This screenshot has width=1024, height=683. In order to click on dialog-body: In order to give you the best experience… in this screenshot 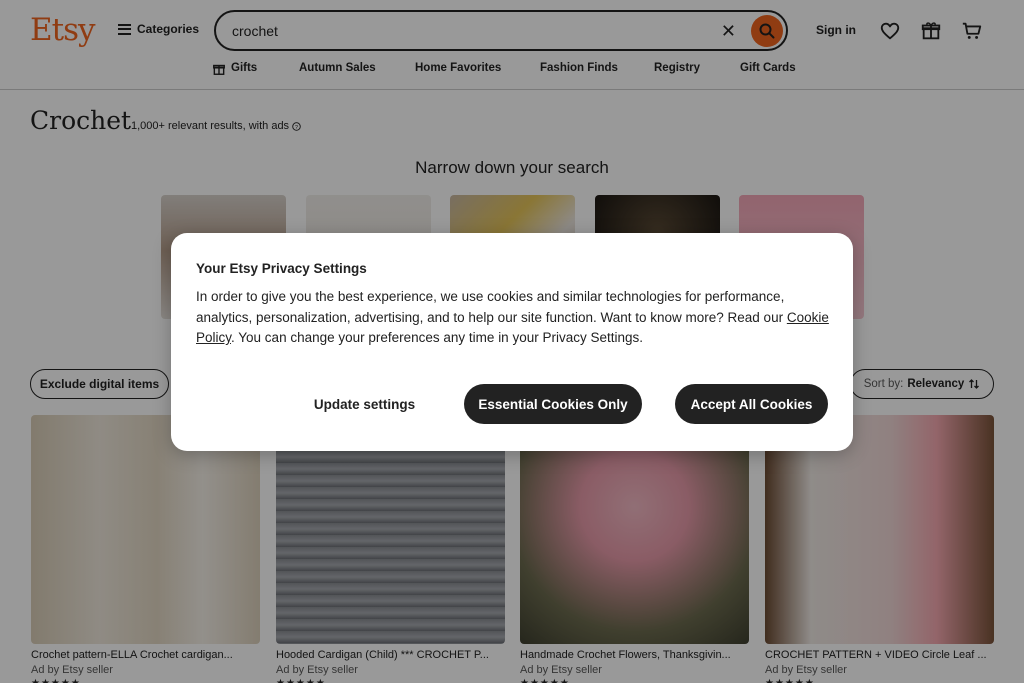, I will do `click(516, 318)`.